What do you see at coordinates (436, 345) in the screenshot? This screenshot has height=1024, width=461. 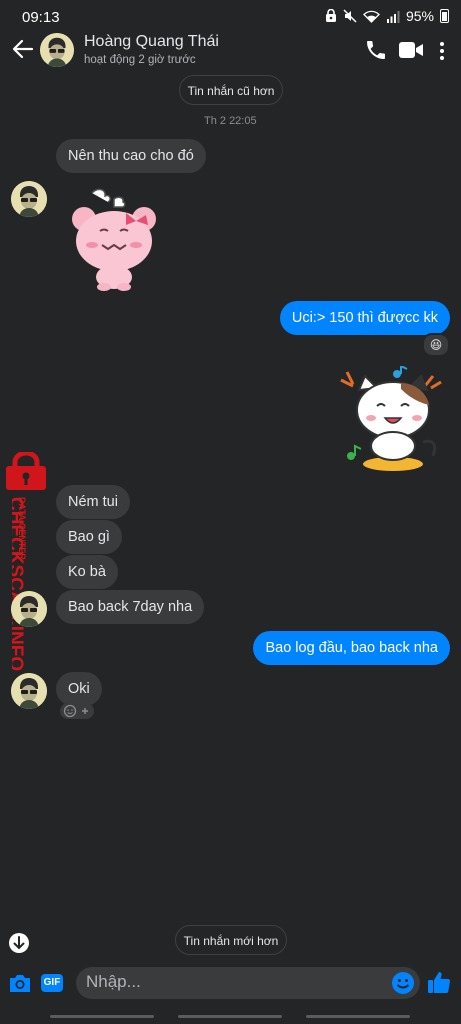 I see `reaction-laugh-icon: 😆` at bounding box center [436, 345].